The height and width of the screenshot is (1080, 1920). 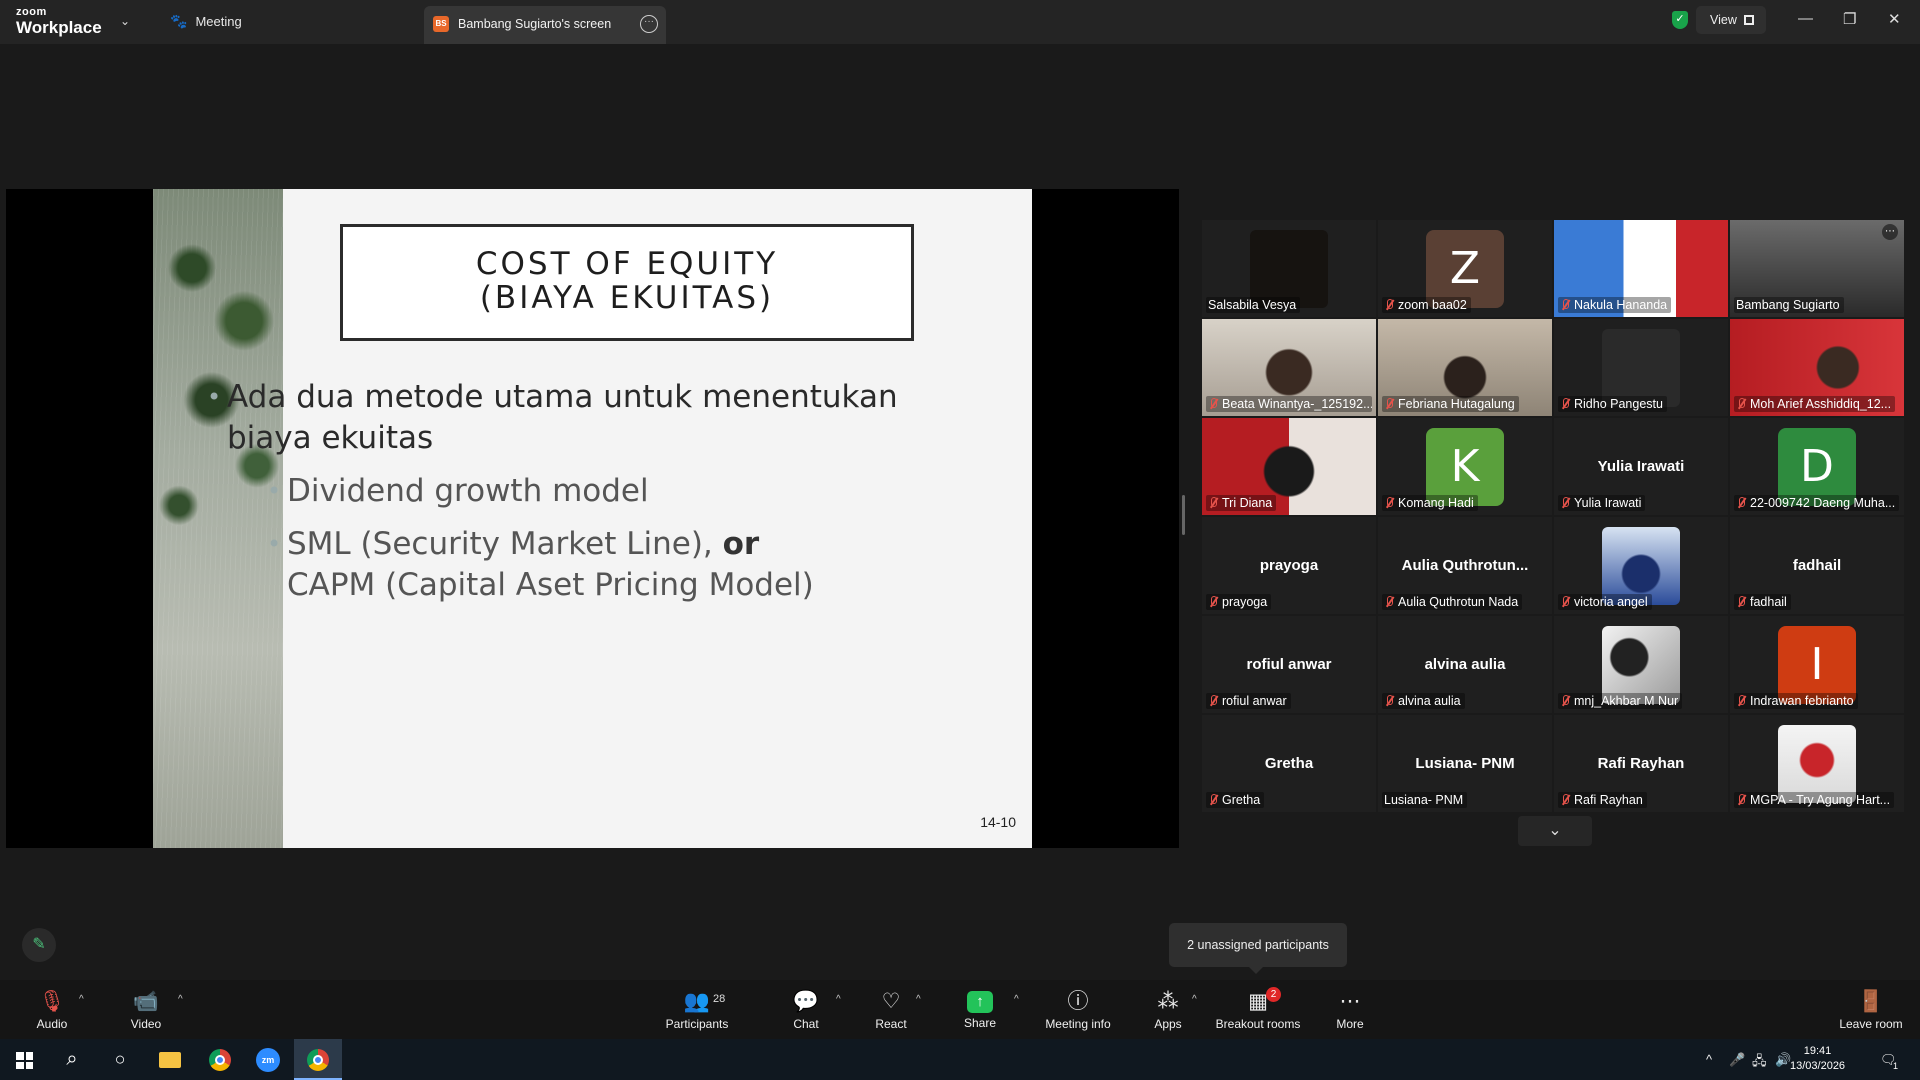 I want to click on restore-icon: ❐, so click(x=1849, y=19).